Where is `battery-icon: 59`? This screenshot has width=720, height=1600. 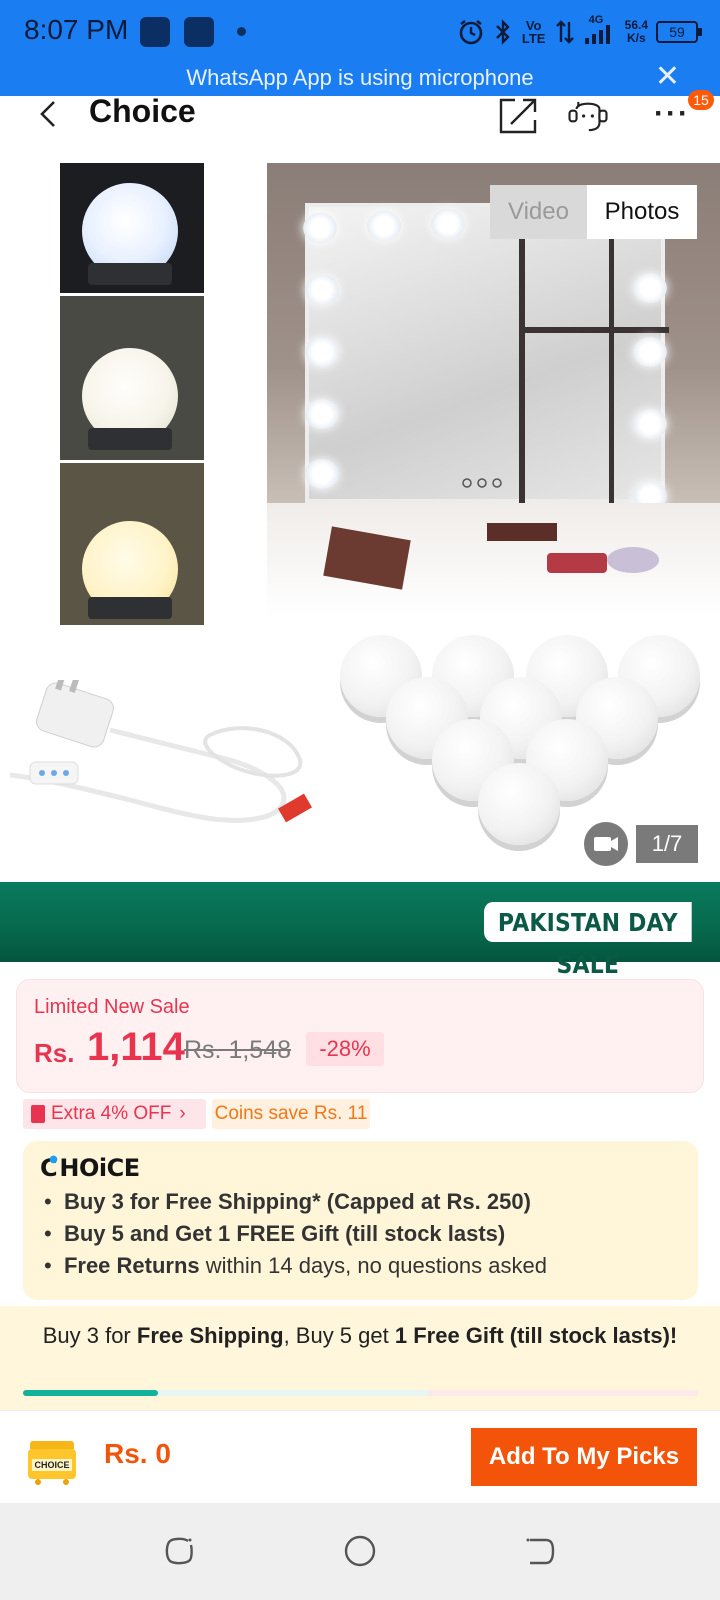
battery-icon: 59 is located at coordinates (679, 32).